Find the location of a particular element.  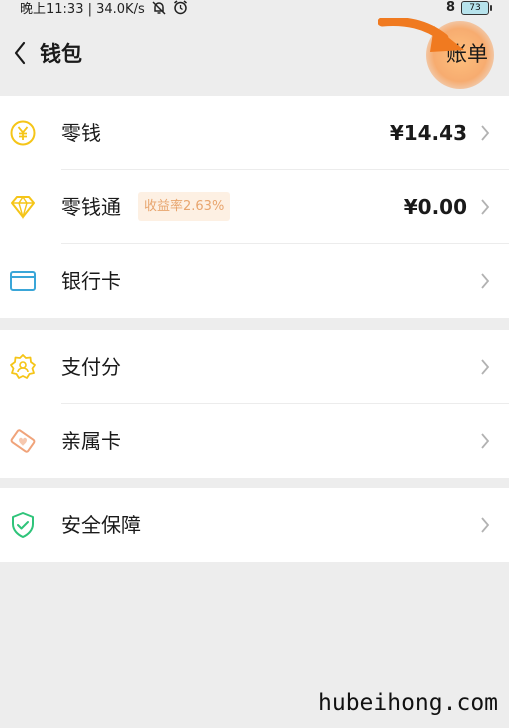

battery-level: 73 is located at coordinates (475, 8).